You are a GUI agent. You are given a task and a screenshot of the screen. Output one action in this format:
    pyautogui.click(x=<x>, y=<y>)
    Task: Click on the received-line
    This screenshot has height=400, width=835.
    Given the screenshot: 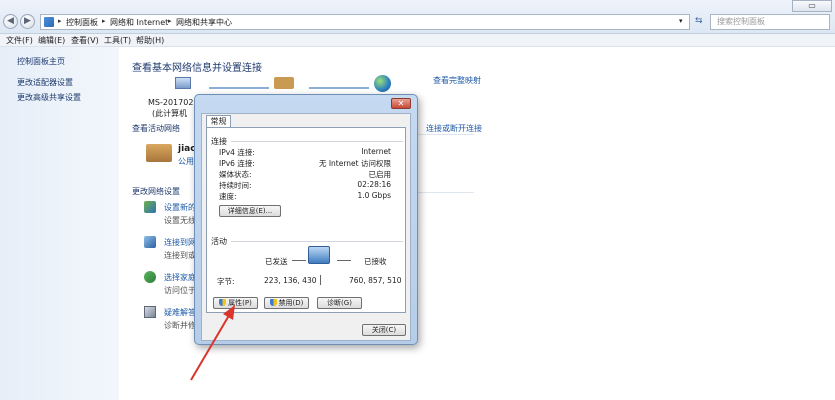 What is the action you would take?
    pyautogui.click(x=344, y=260)
    